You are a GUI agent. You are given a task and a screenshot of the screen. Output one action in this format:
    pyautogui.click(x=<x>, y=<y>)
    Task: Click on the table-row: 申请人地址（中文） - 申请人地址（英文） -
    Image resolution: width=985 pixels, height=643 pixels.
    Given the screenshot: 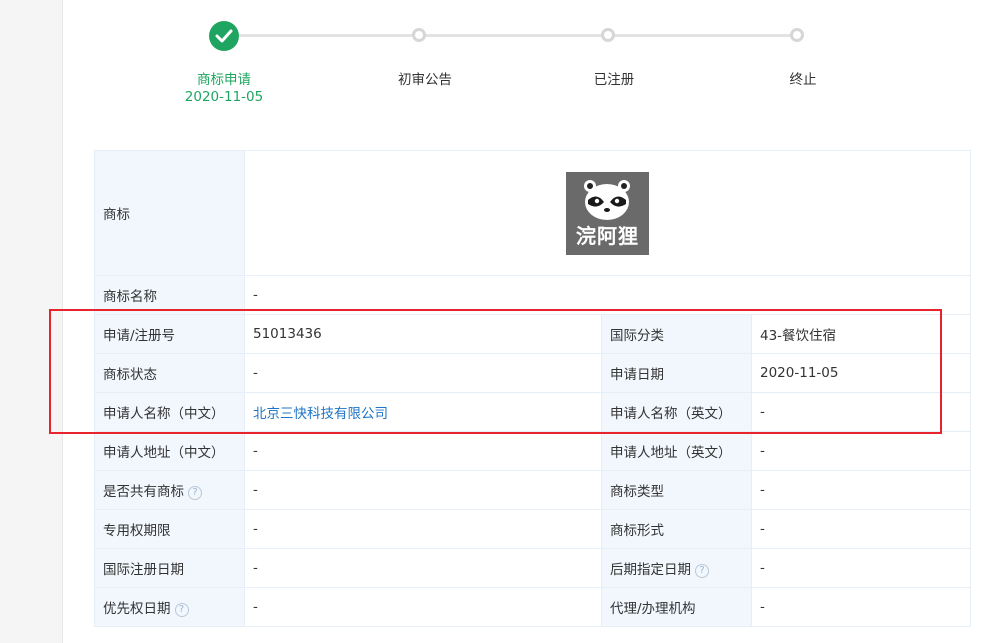 What is the action you would take?
    pyautogui.click(x=533, y=451)
    